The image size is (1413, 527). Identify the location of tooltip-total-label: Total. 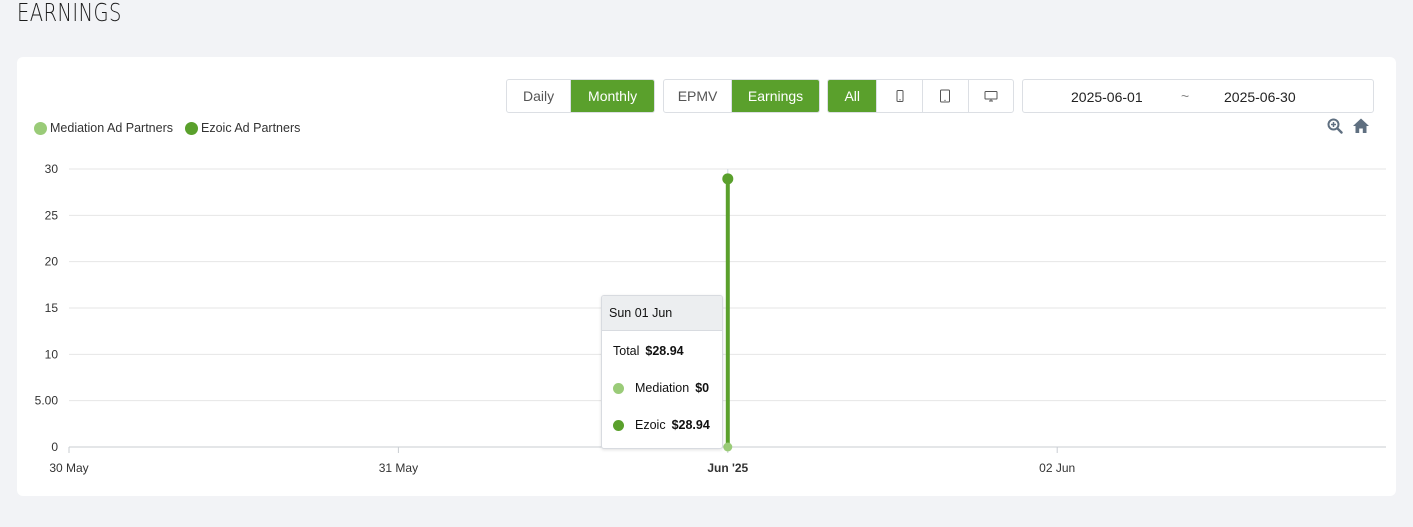
(626, 351).